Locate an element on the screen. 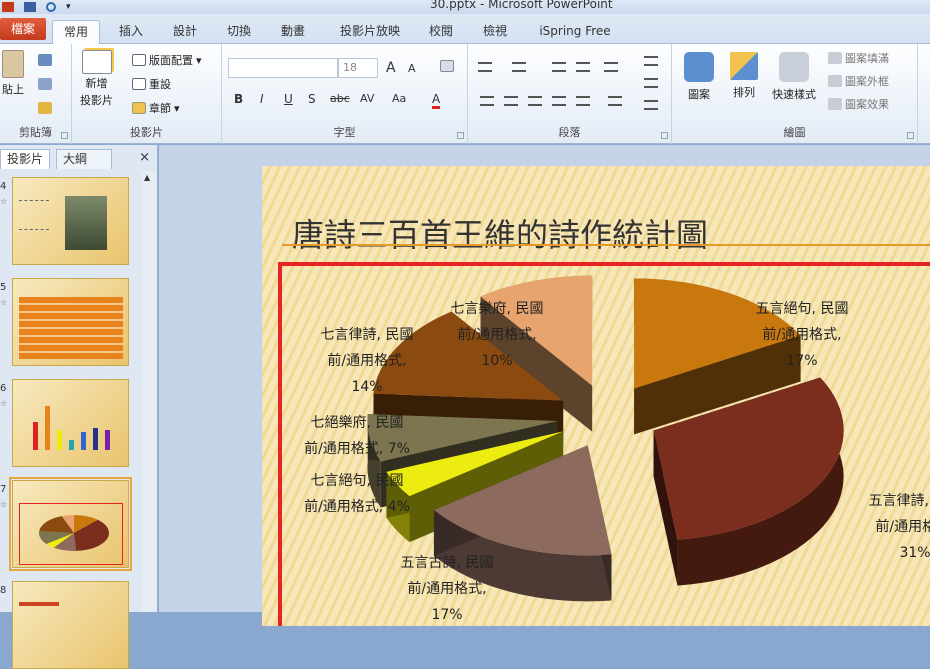 The width and height of the screenshot is (930, 669). decrease-indent-icon is located at coordinates (559, 67).